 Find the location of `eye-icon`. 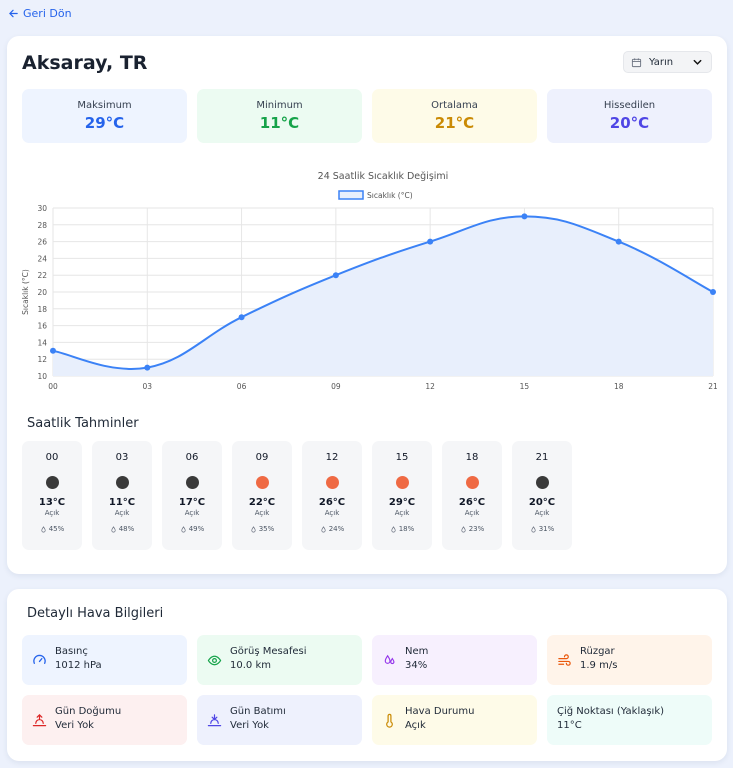

eye-icon is located at coordinates (214, 660).